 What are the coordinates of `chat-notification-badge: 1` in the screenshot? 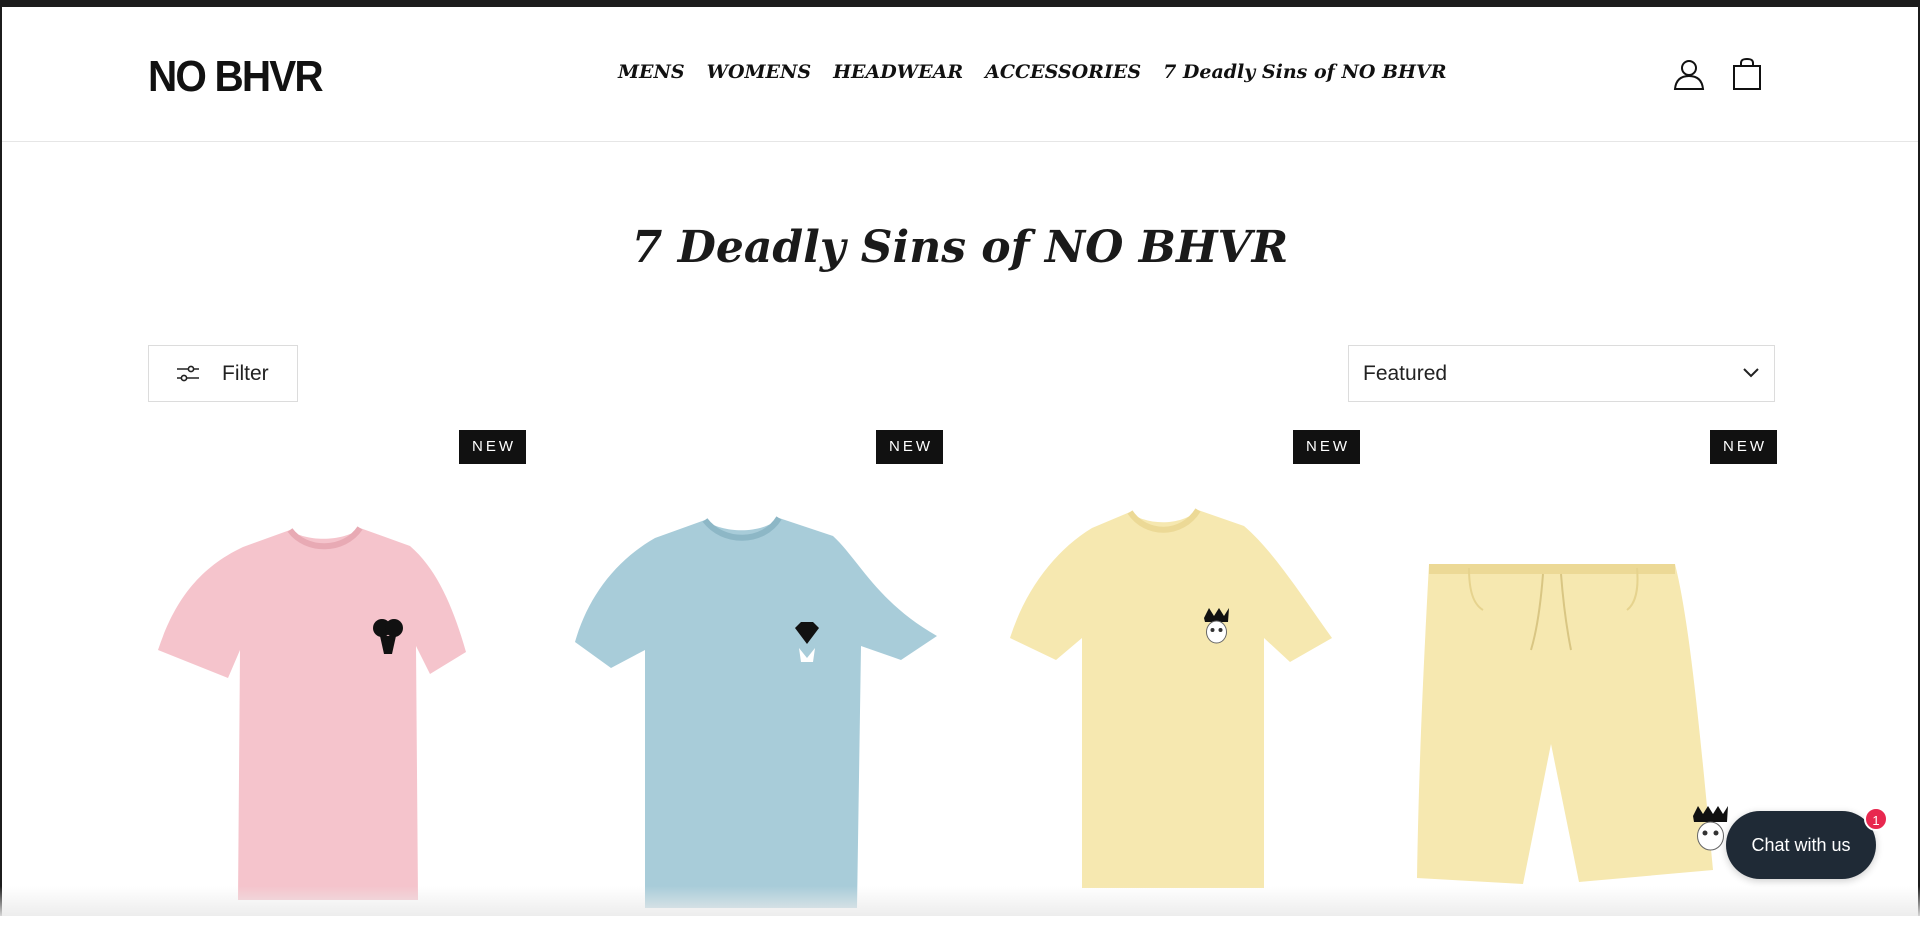 It's located at (1876, 819).